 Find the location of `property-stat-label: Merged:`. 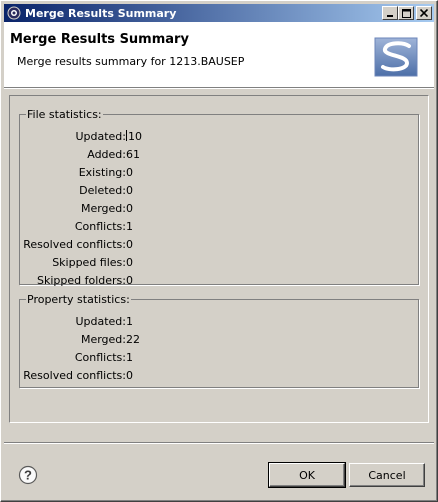

property-stat-label: Merged: is located at coordinates (103, 339).